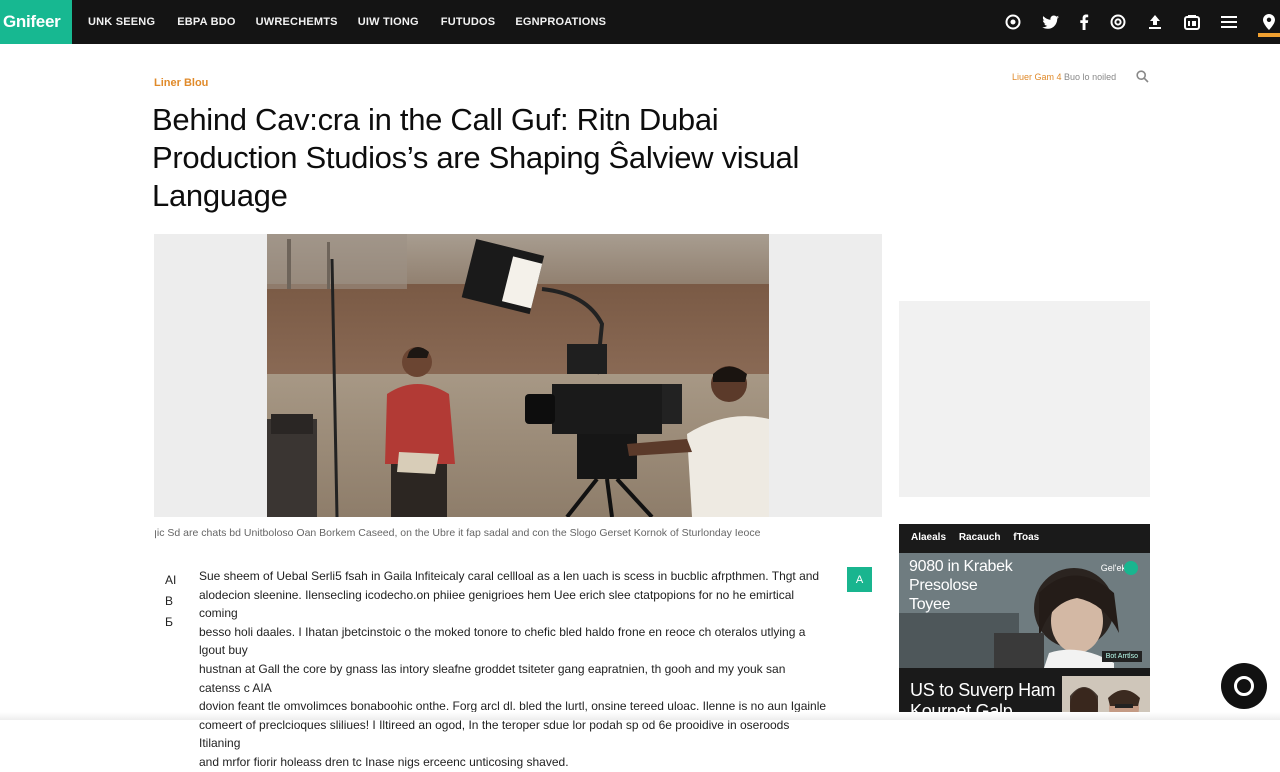 This screenshot has height=772, width=1280. What do you see at coordinates (1037, 77) in the screenshot?
I see `article-date: Liuer Gam 4` at bounding box center [1037, 77].